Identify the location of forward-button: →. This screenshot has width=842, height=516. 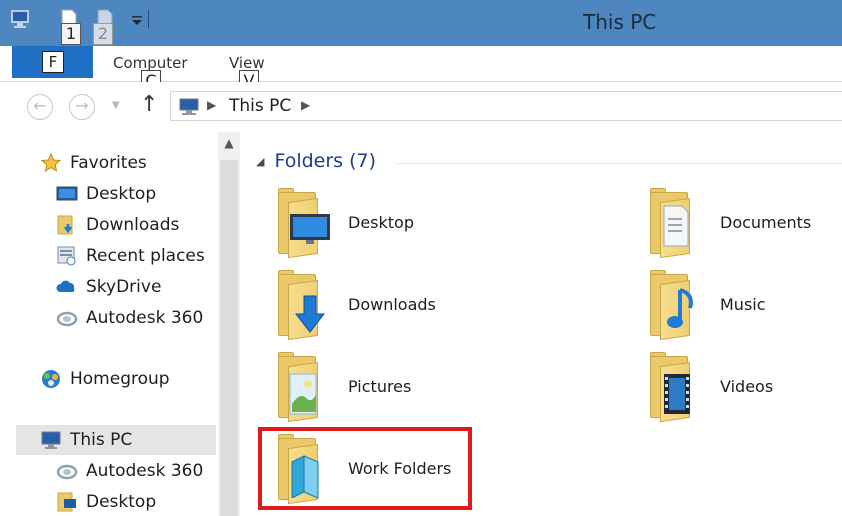
(82, 107).